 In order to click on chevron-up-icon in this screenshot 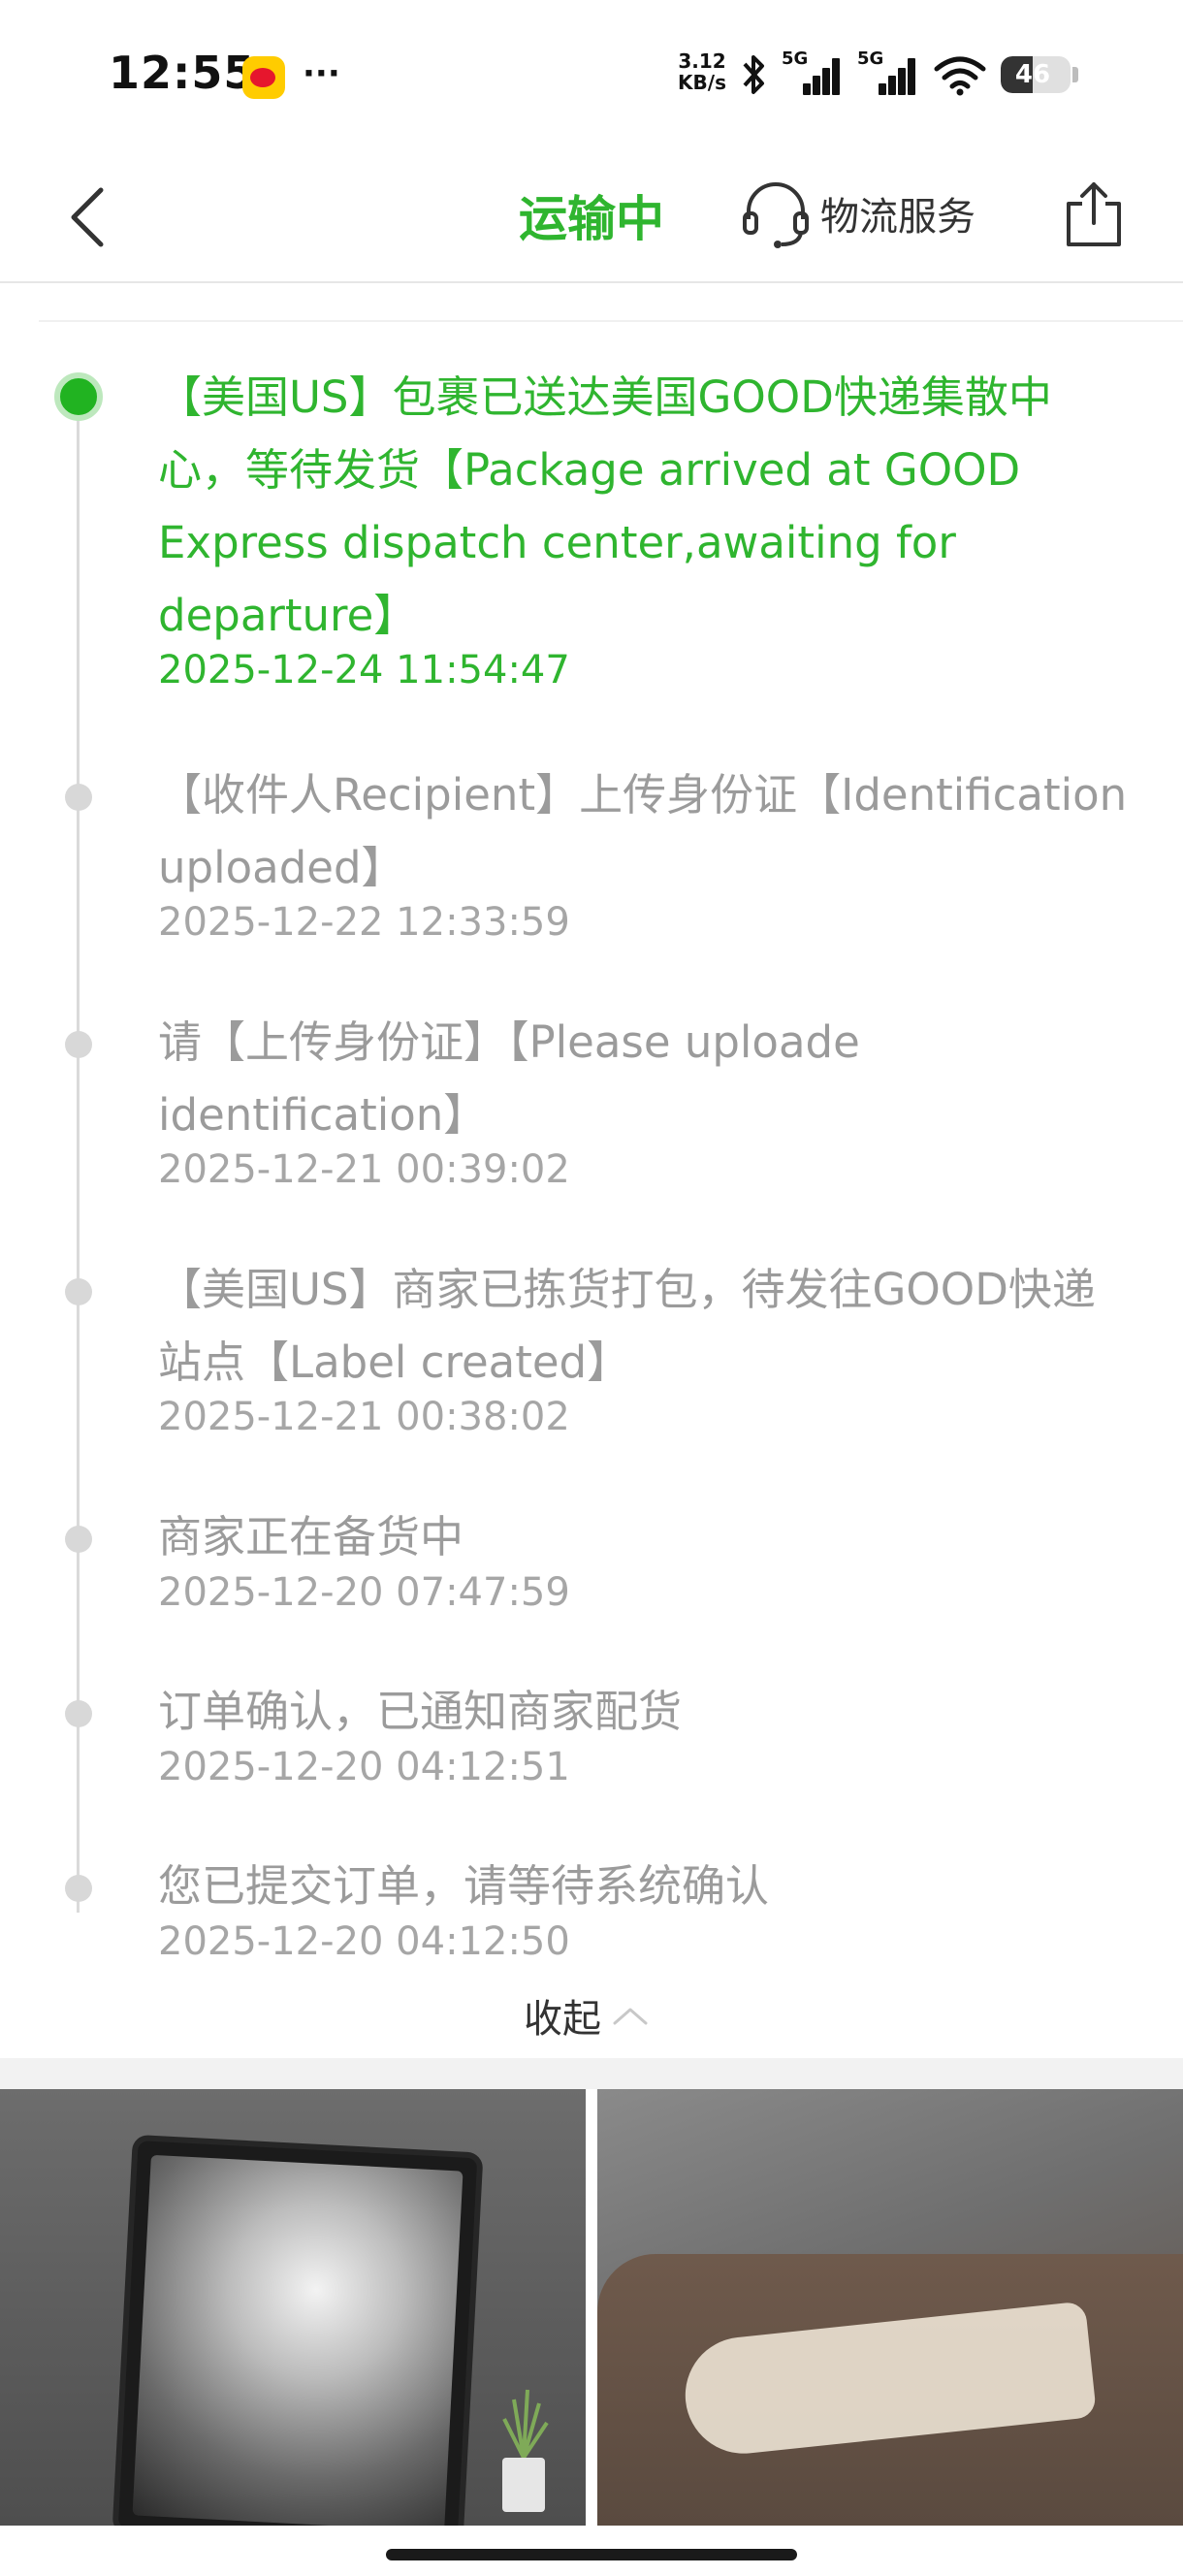, I will do `click(630, 2016)`.